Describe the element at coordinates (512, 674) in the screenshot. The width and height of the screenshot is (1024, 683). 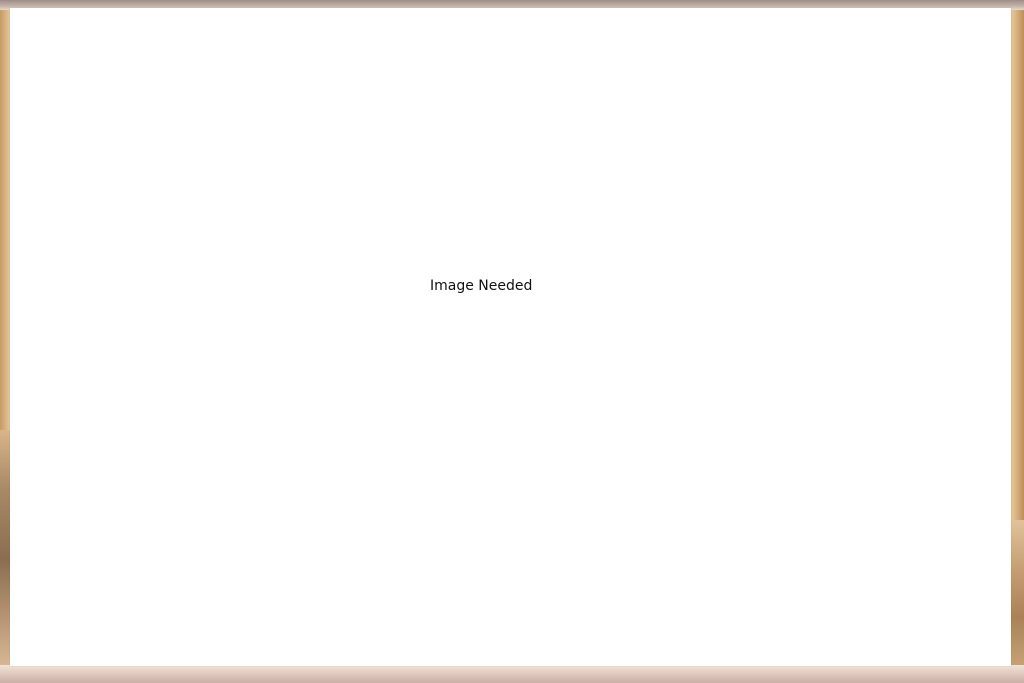
I see `backdrop-bottom-edge` at that location.